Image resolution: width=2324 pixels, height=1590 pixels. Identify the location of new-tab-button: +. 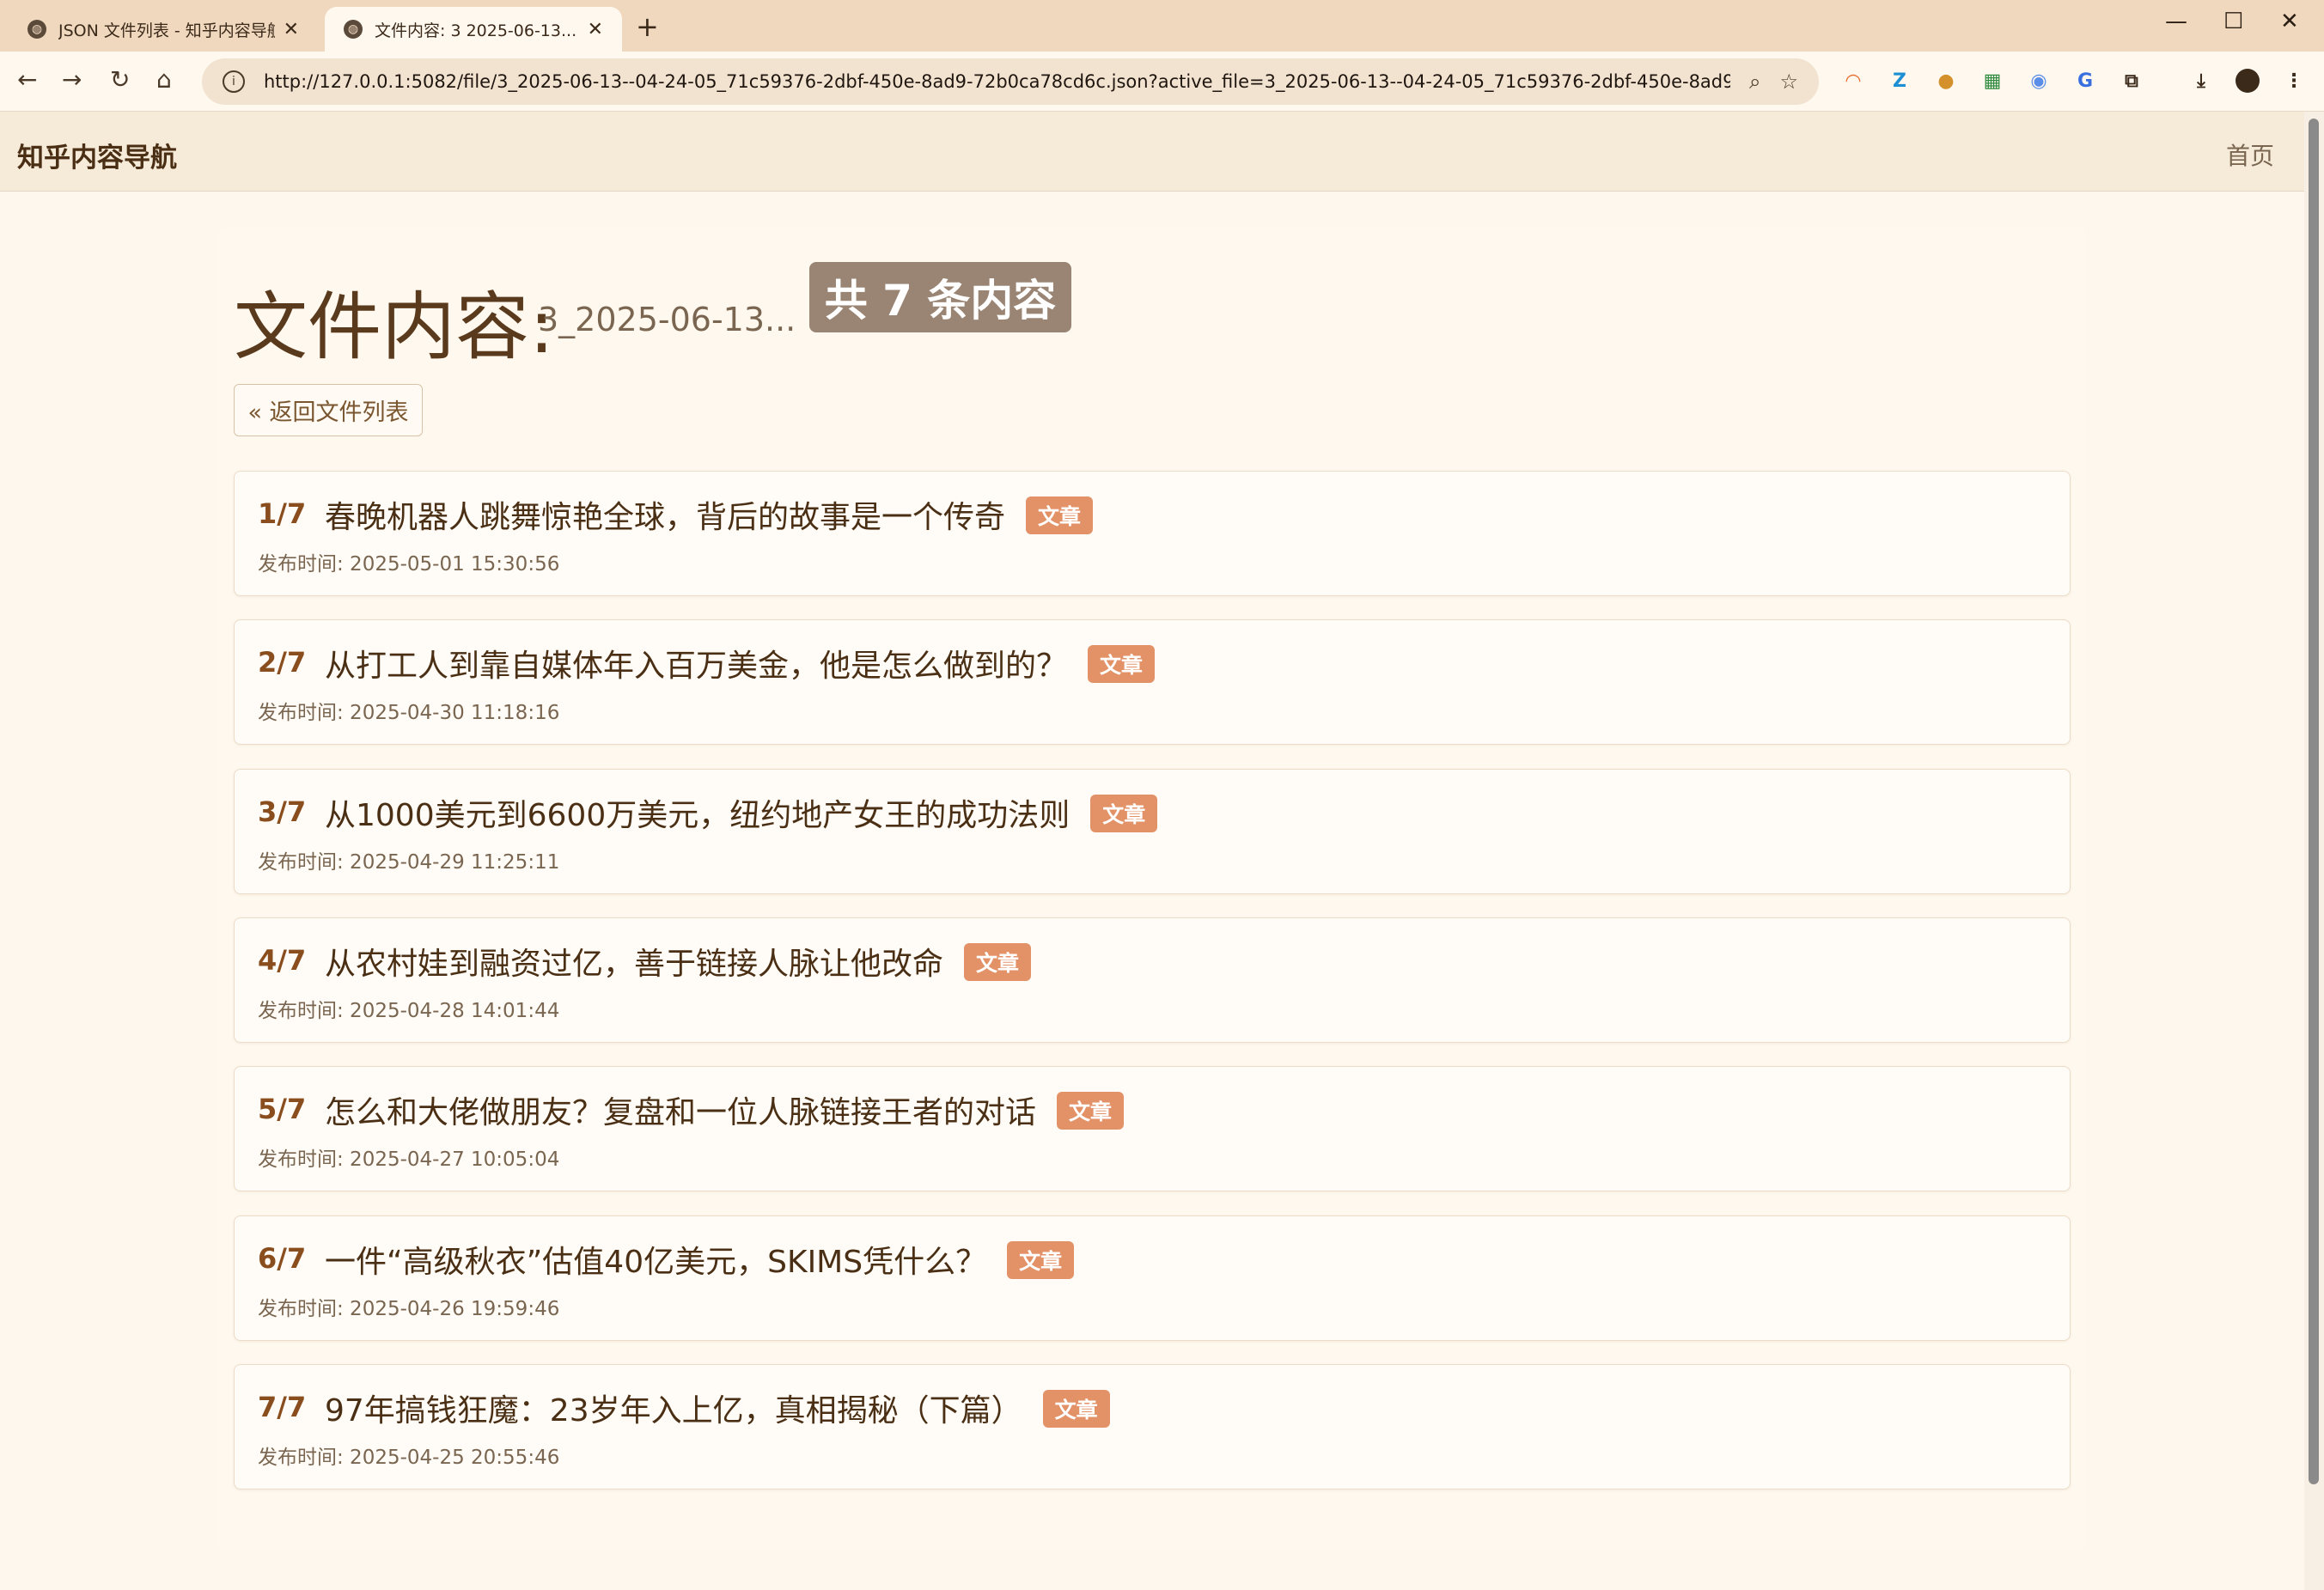
(647, 26).